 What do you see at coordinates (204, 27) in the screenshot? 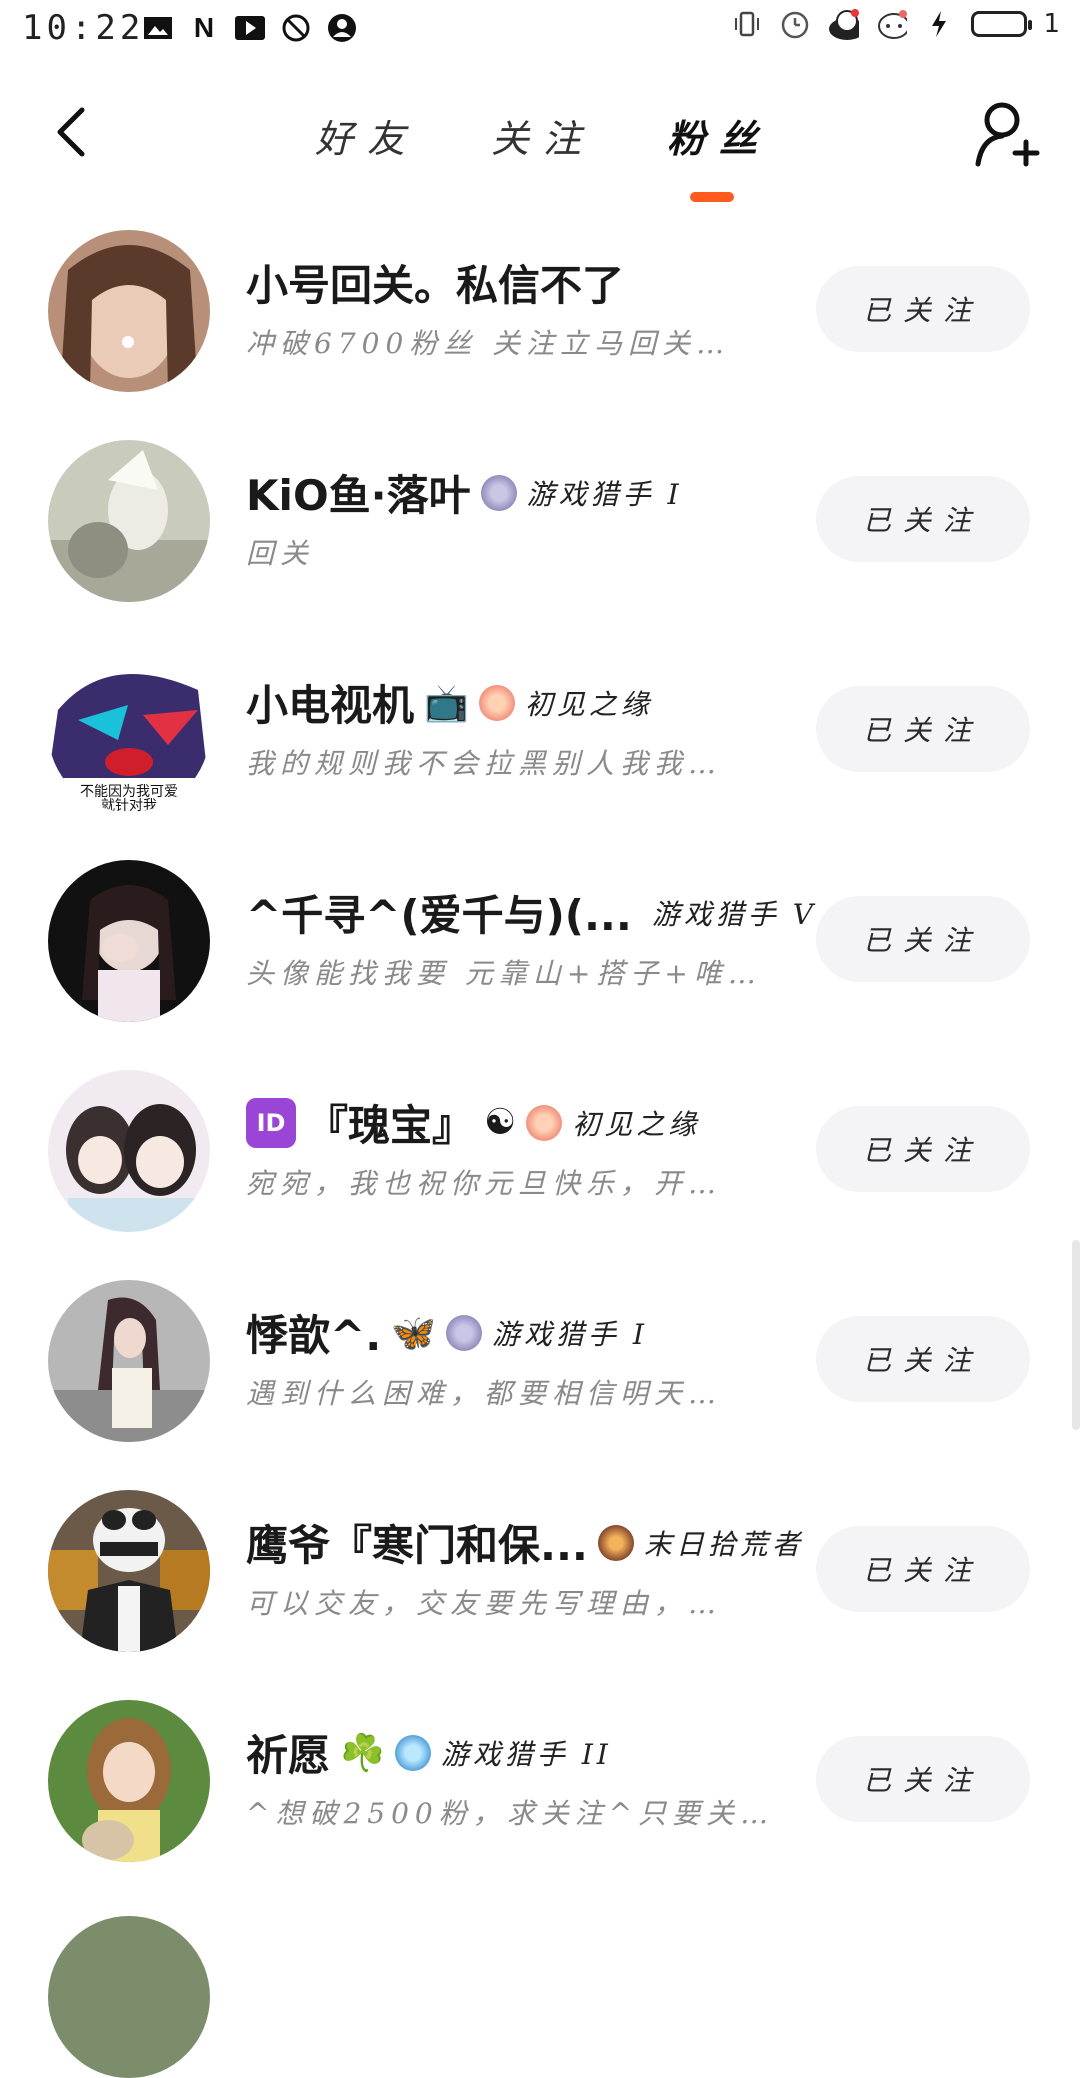
I see `n-notification-icon: N` at bounding box center [204, 27].